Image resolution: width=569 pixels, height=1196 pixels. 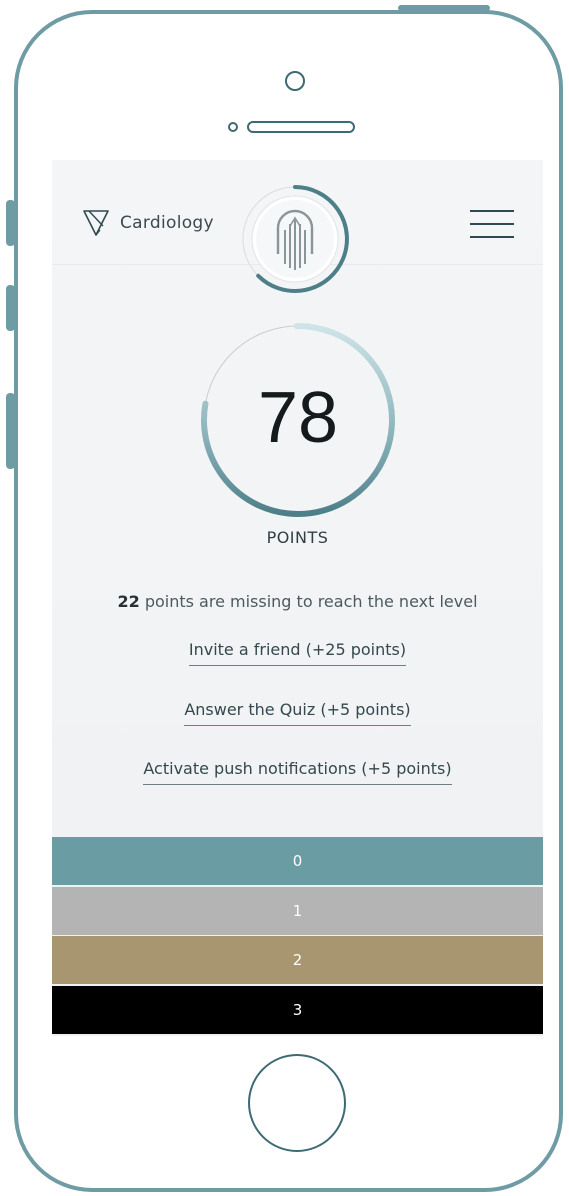 I want to click on score-value: 78, so click(x=298, y=418).